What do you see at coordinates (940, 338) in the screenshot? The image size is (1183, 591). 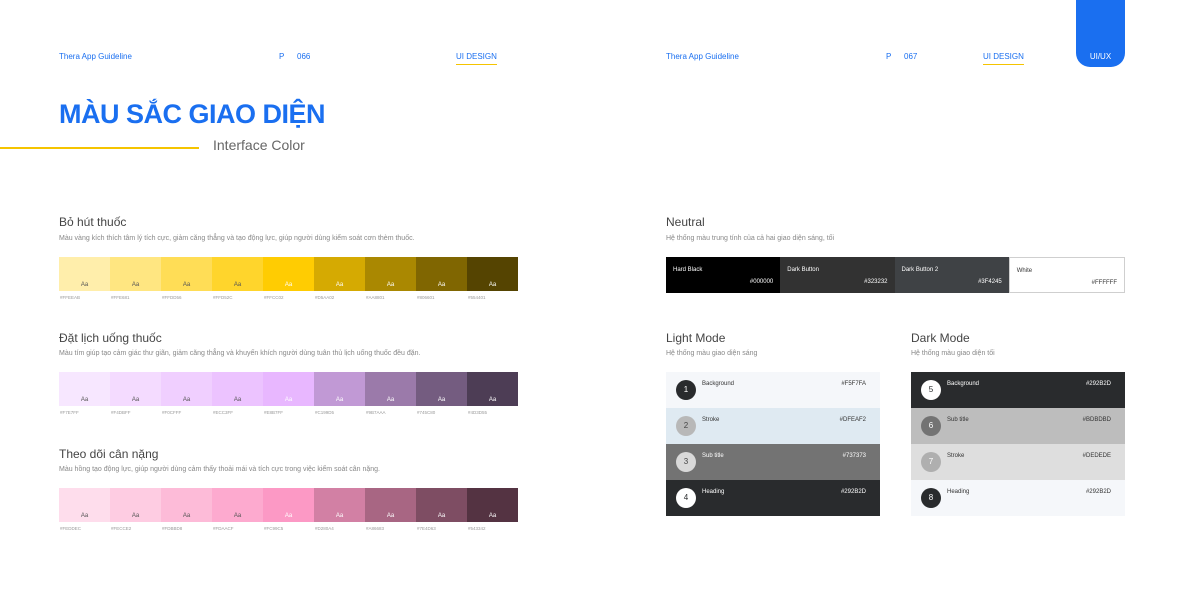 I see `dark-mode-title: Dark Mode` at bounding box center [940, 338].